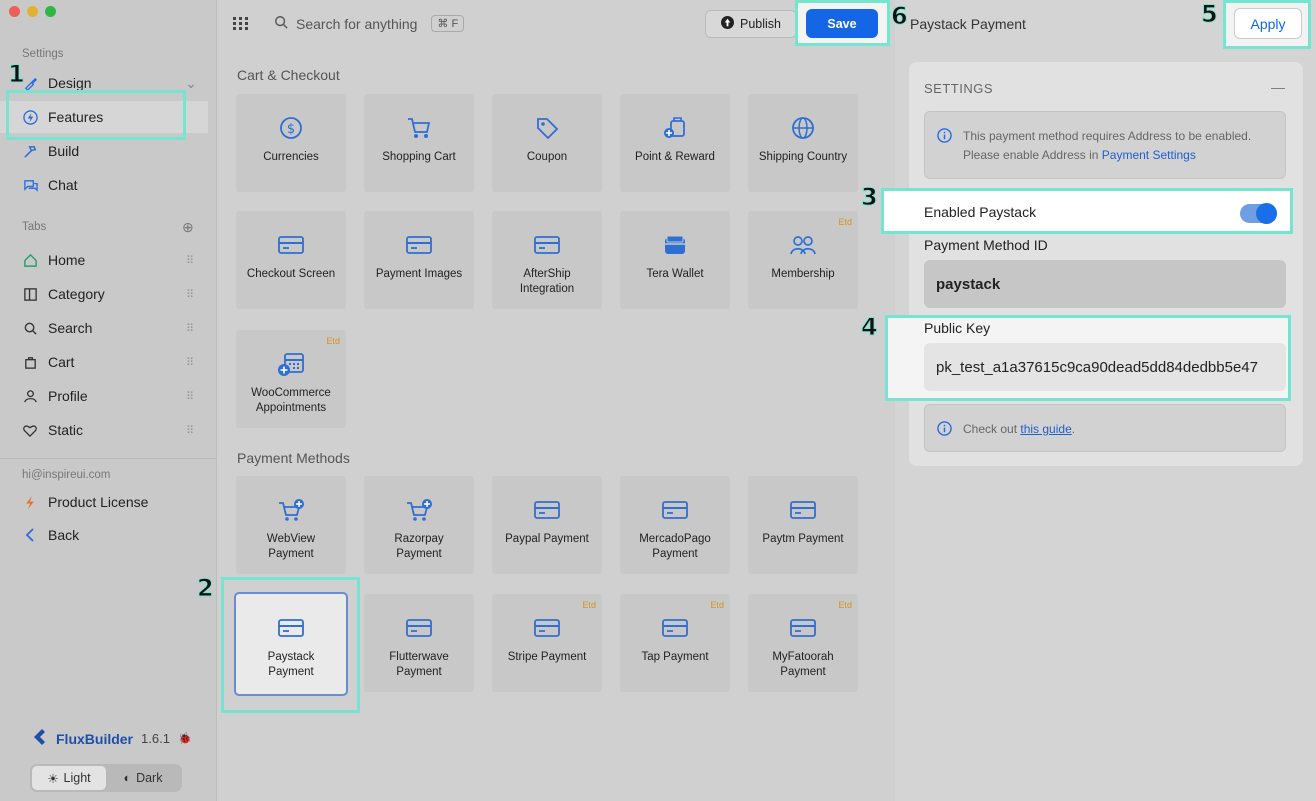  What do you see at coordinates (293, 458) in the screenshot?
I see `payment-methods-title: Payment Methods` at bounding box center [293, 458].